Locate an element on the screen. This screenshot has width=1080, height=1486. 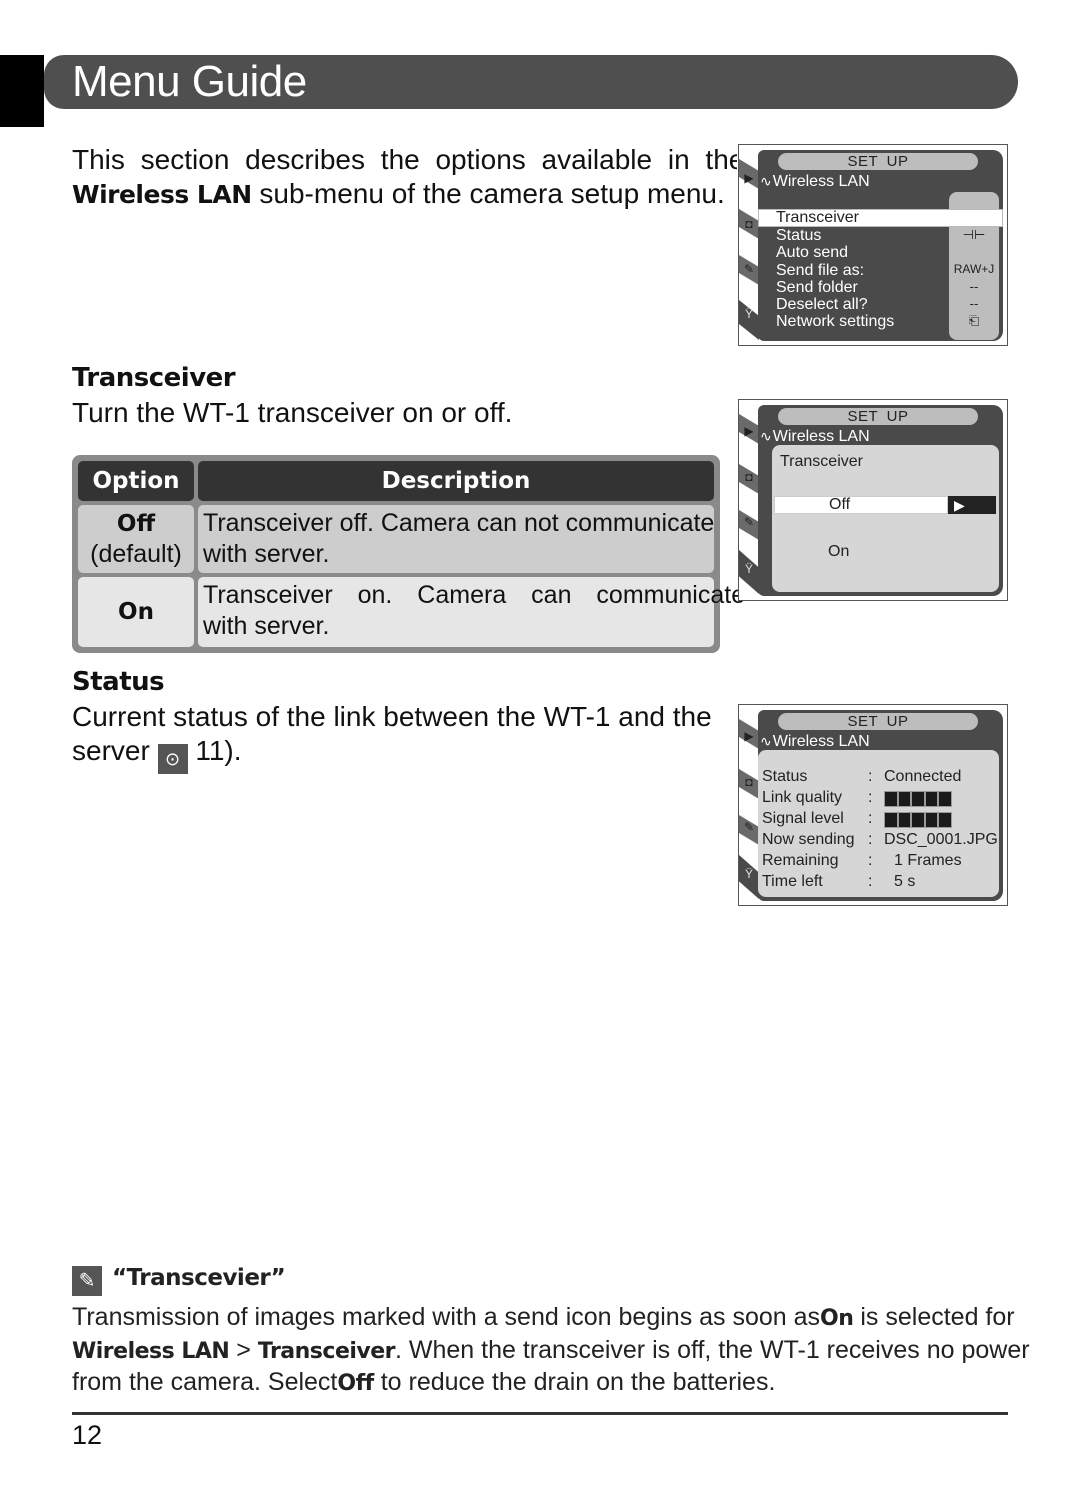
status-description-line-2: server ⊙ 11). is located at coordinates (404, 754).